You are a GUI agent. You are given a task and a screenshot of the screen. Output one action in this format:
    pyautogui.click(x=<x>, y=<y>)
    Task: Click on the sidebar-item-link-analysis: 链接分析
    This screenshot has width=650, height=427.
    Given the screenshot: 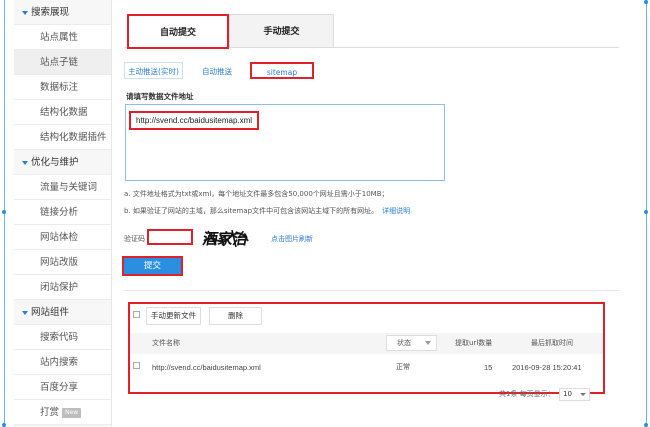 What is the action you would take?
    pyautogui.click(x=62, y=212)
    